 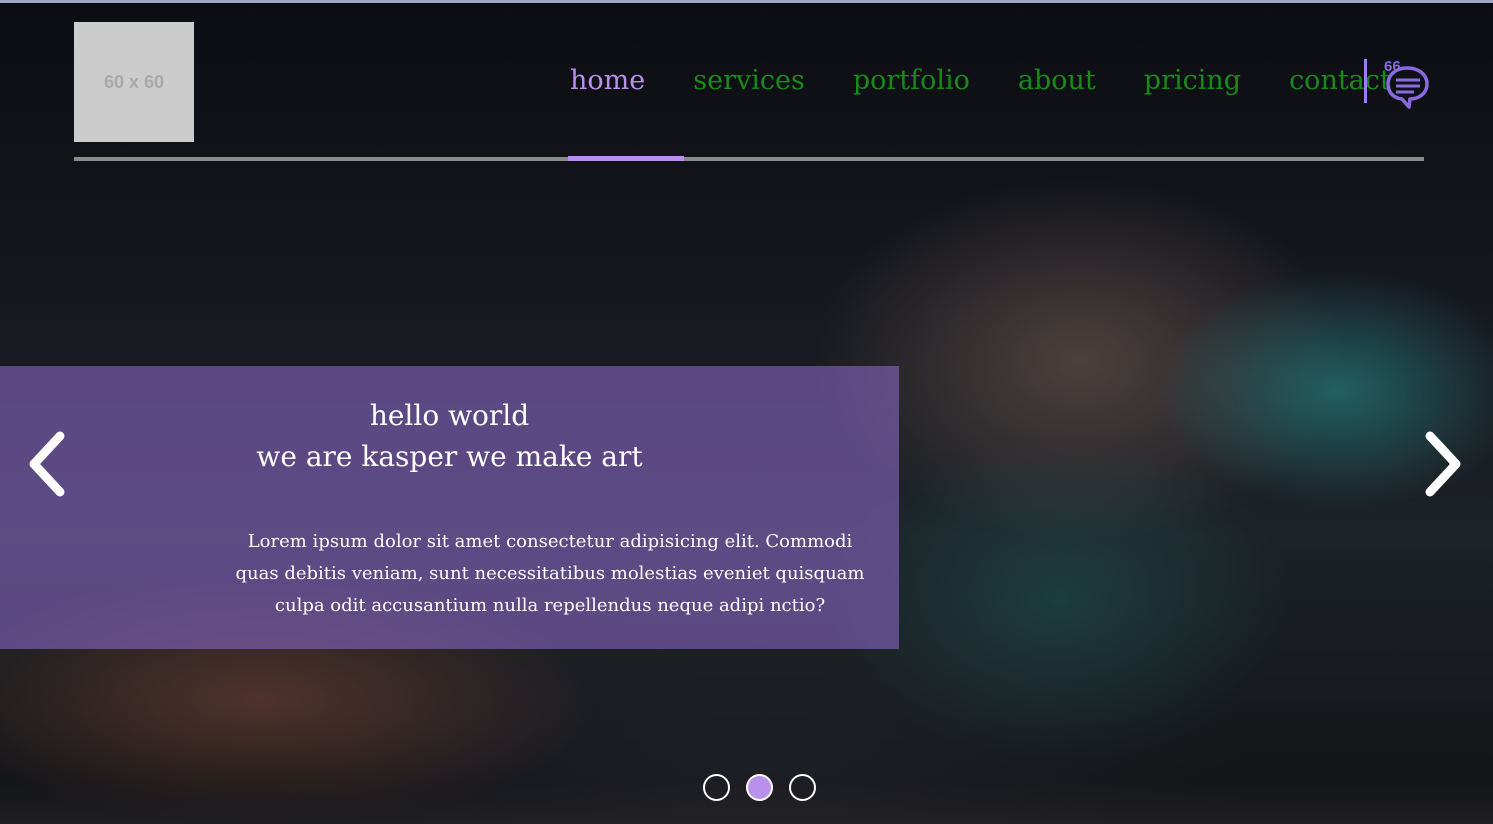 What do you see at coordinates (746, 1) in the screenshot?
I see `top-border` at bounding box center [746, 1].